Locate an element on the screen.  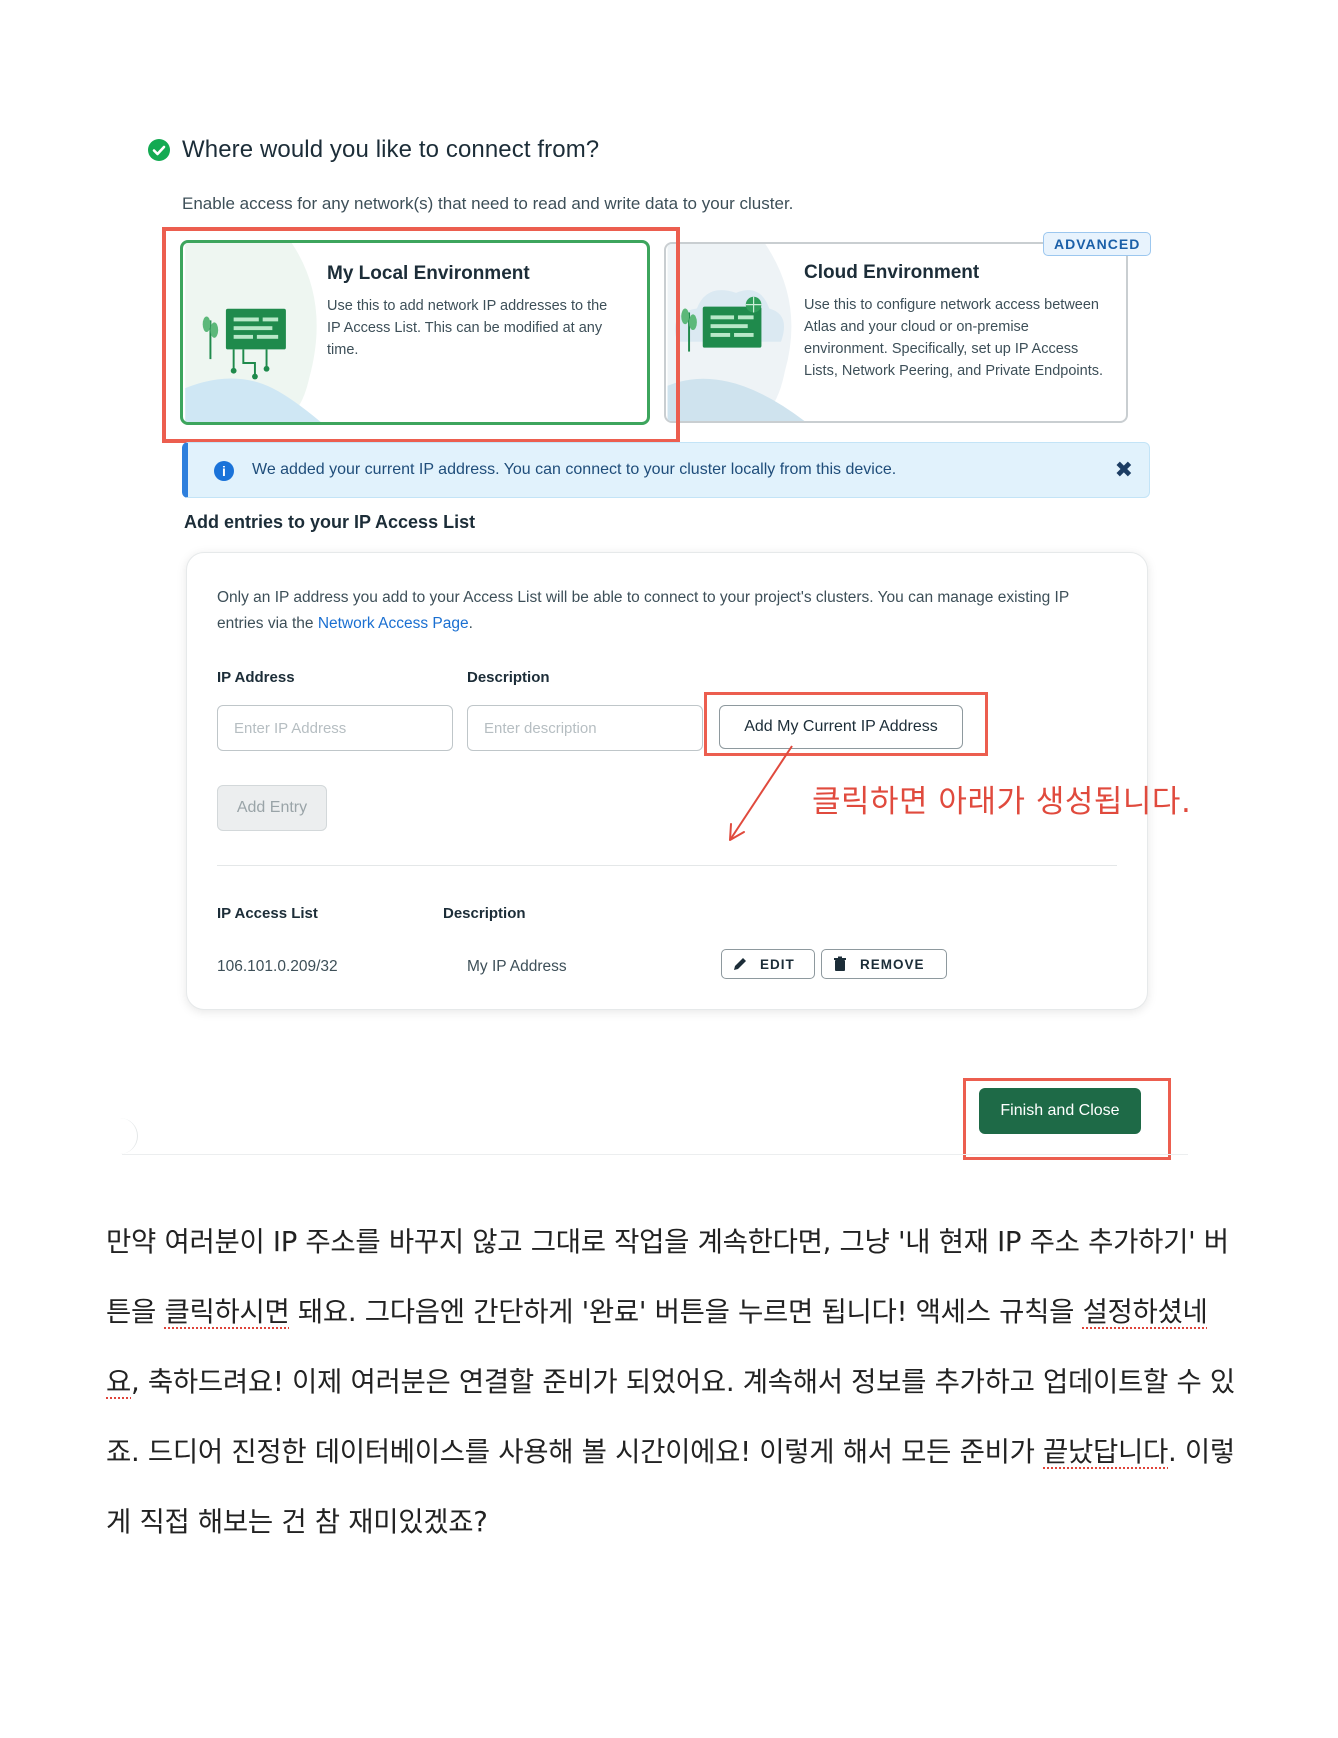
ip-address-input is located at coordinates (335, 728).